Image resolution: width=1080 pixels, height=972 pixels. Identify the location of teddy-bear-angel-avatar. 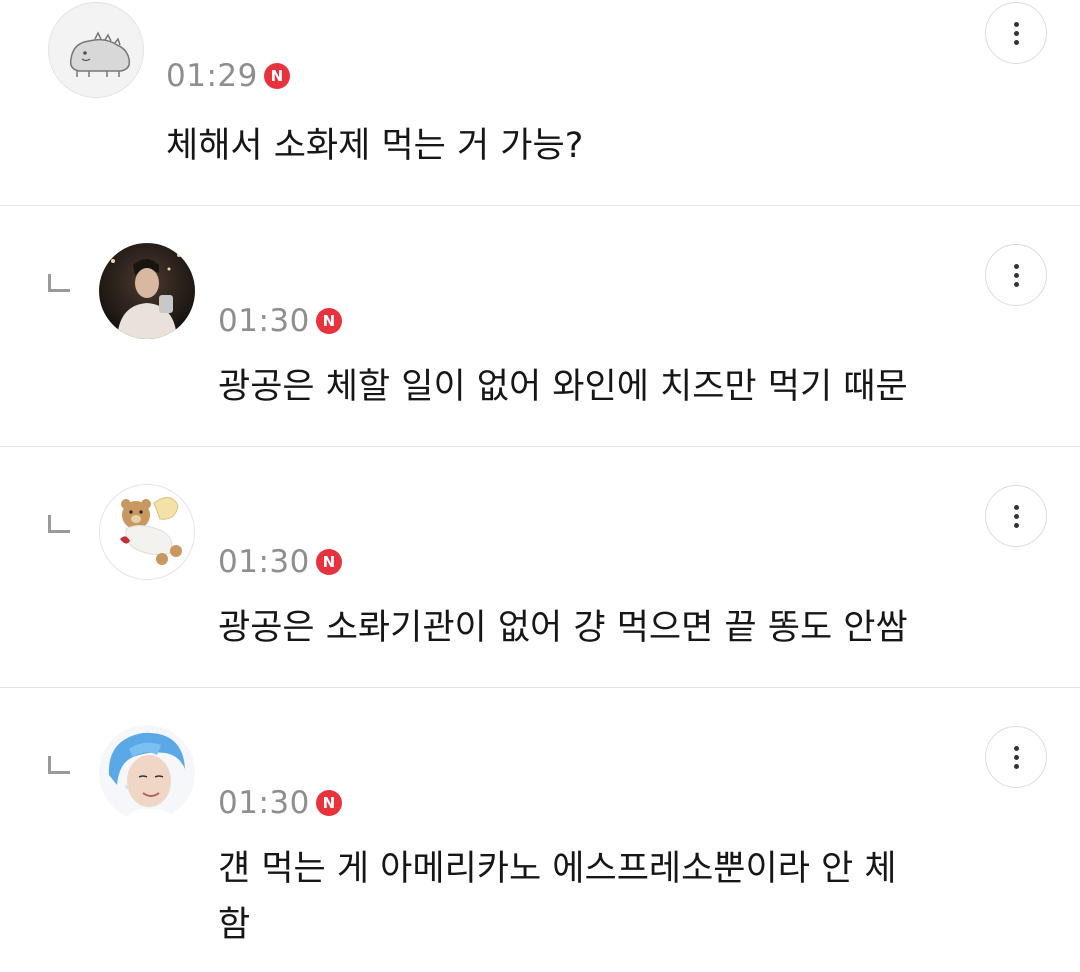
(147, 532).